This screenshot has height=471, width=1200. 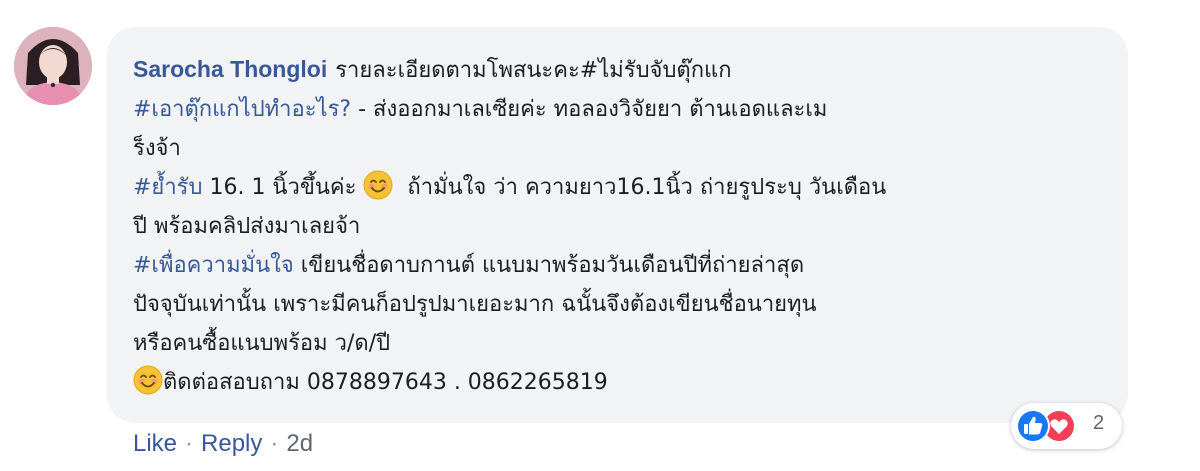 I want to click on comment-line: ปี พร้อมคลิปส่งมาเลยจ้า, so click(x=623, y=226).